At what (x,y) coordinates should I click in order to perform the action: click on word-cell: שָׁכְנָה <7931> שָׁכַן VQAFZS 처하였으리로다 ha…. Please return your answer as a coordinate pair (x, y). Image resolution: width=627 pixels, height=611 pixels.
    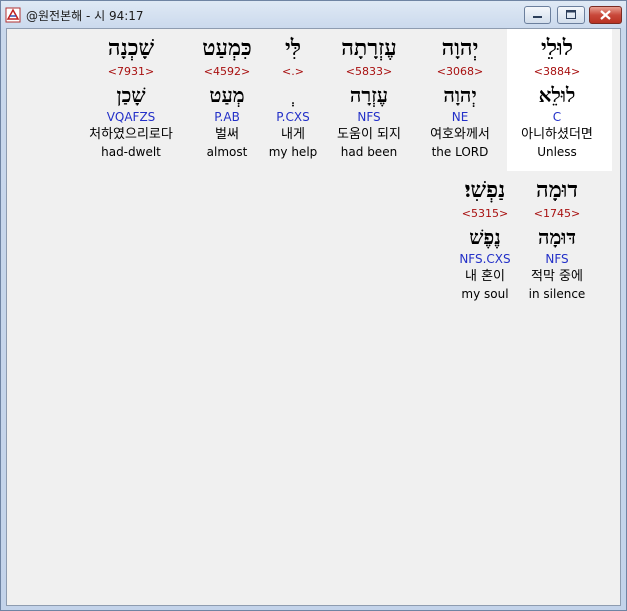
    Looking at the image, I should click on (131, 96).